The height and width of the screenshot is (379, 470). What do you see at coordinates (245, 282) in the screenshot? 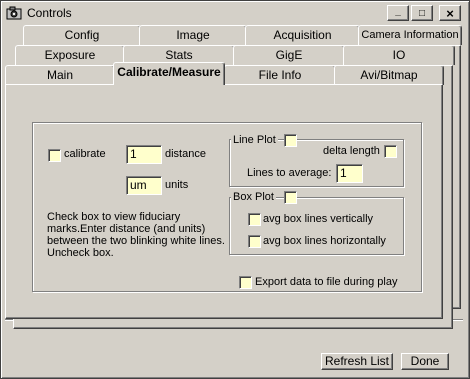
I see `export-checkbox` at bounding box center [245, 282].